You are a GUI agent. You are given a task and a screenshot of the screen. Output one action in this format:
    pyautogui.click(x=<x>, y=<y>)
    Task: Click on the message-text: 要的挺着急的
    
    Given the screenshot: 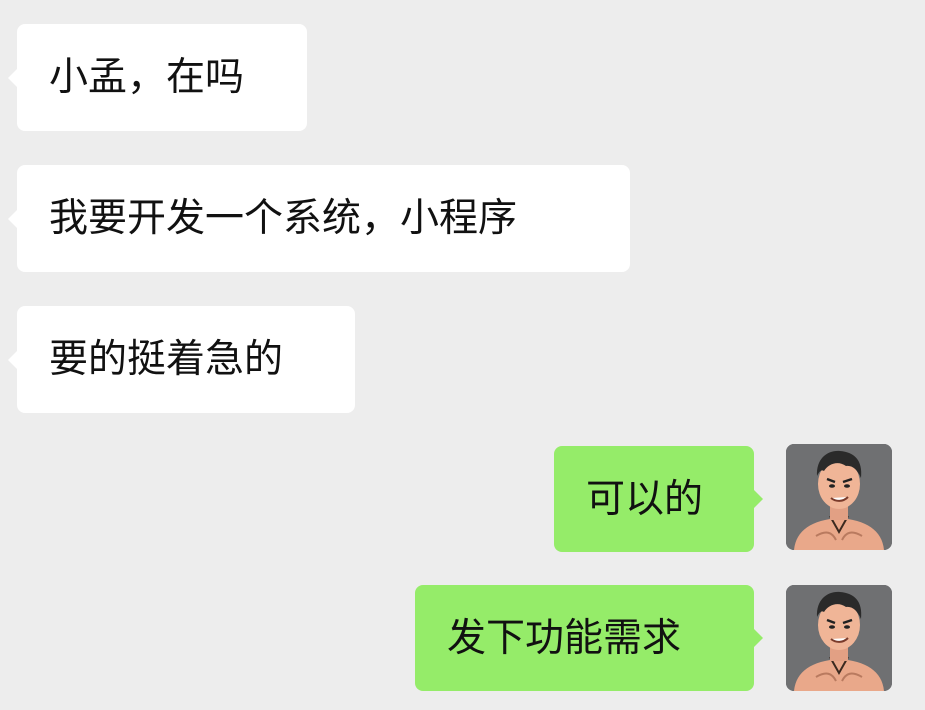 What is the action you would take?
    pyautogui.click(x=166, y=359)
    